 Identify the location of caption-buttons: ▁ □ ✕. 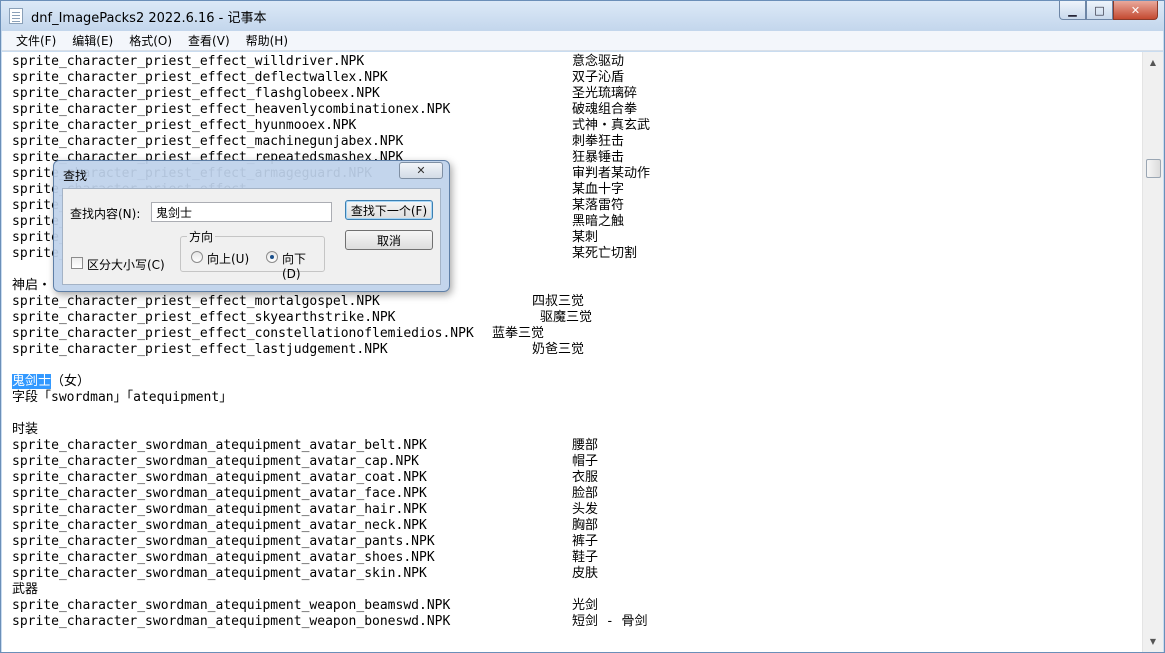
(1108, 11).